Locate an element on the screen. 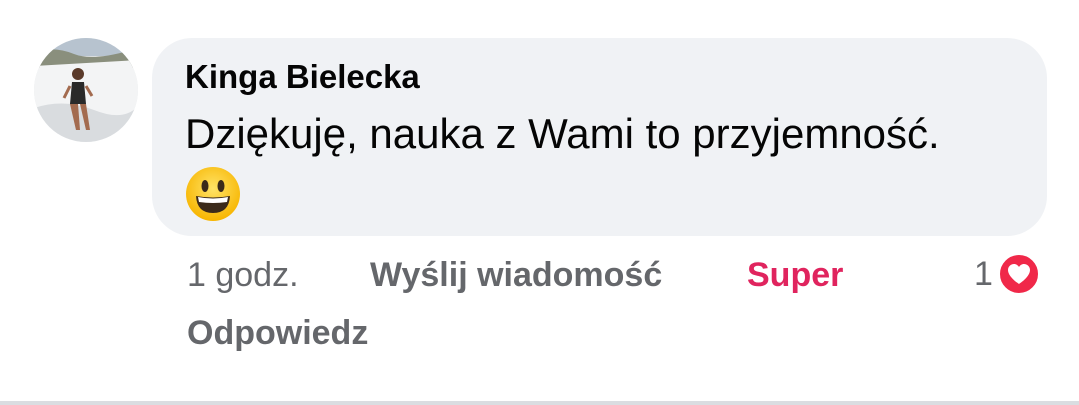  comment-text: Dziękuję, nauka z Wami to przyjemność. is located at coordinates (562, 133).